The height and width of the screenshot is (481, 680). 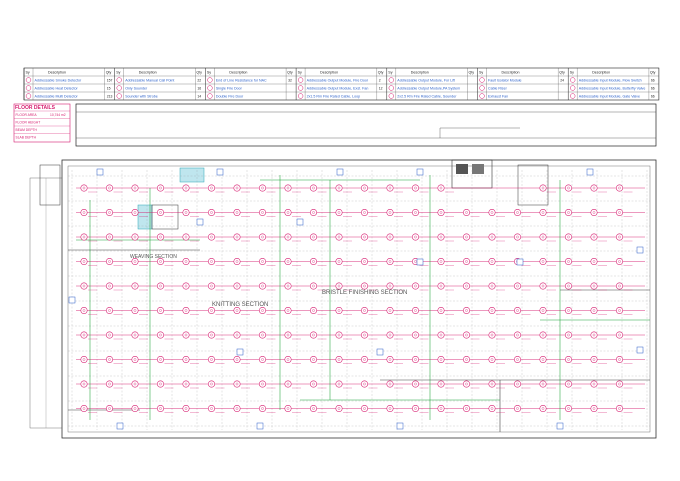 I want to click on legend-description: Fault Isolator Module, so click(x=505, y=80).